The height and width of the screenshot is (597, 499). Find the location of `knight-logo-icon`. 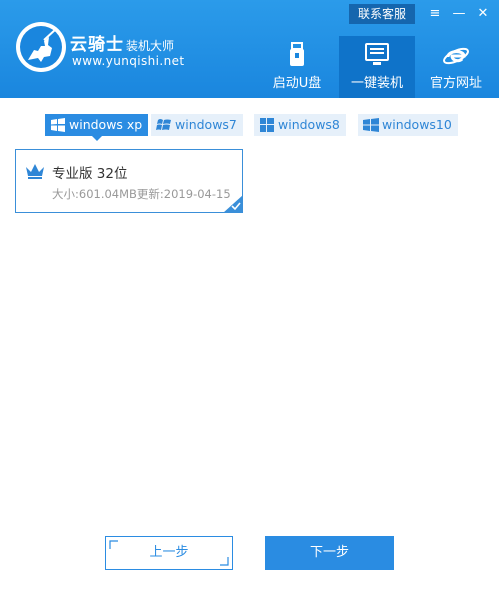

knight-logo-icon is located at coordinates (41, 47).